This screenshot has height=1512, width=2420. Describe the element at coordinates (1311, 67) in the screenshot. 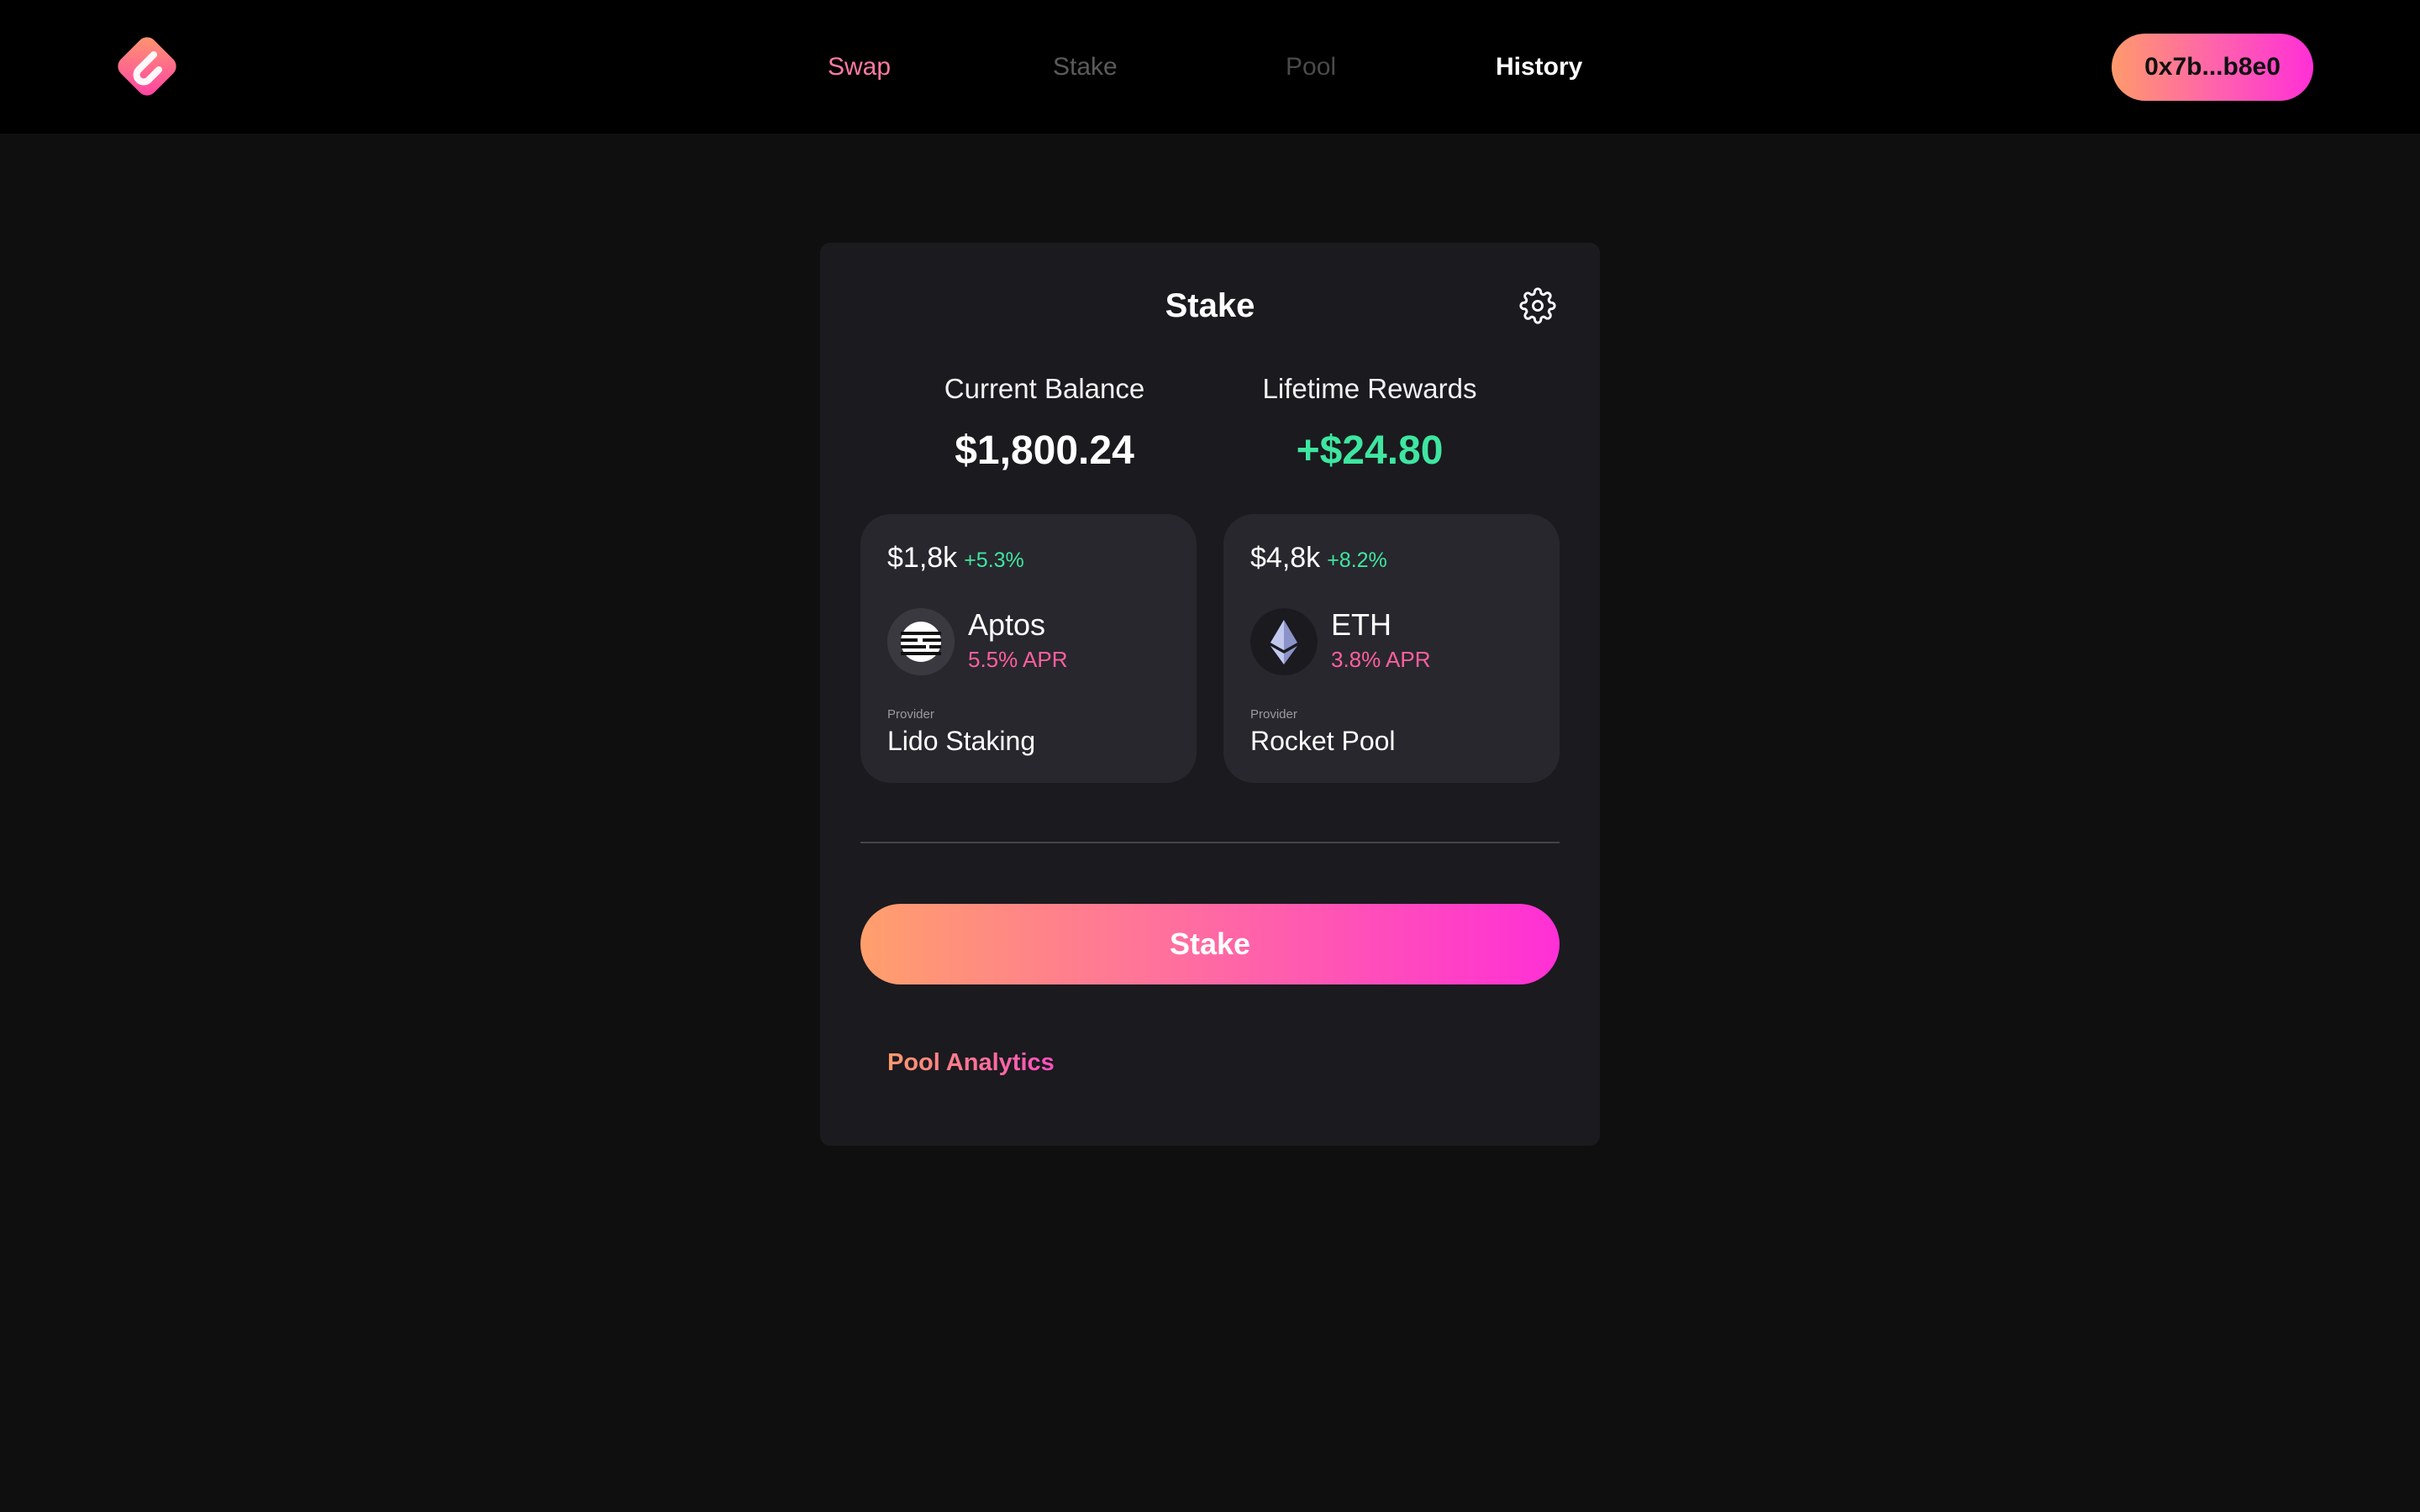

I see `nav-pool: Pool` at that location.